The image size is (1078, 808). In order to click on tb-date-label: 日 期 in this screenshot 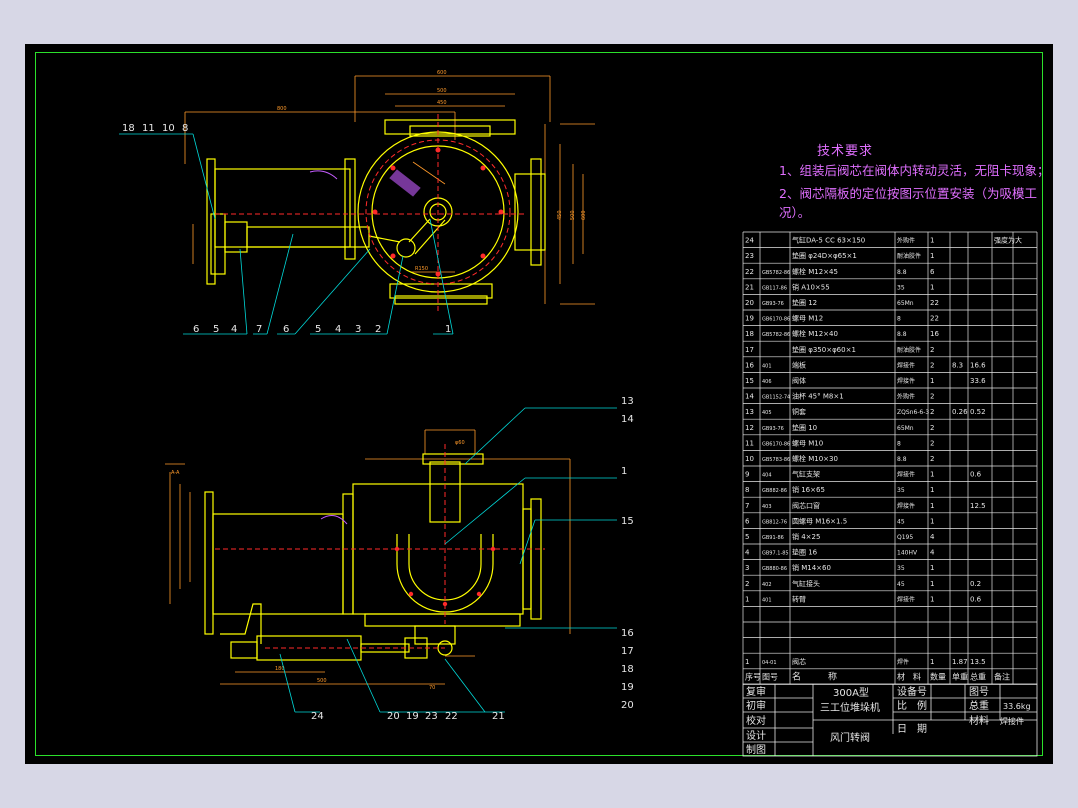, I will do `click(912, 729)`.